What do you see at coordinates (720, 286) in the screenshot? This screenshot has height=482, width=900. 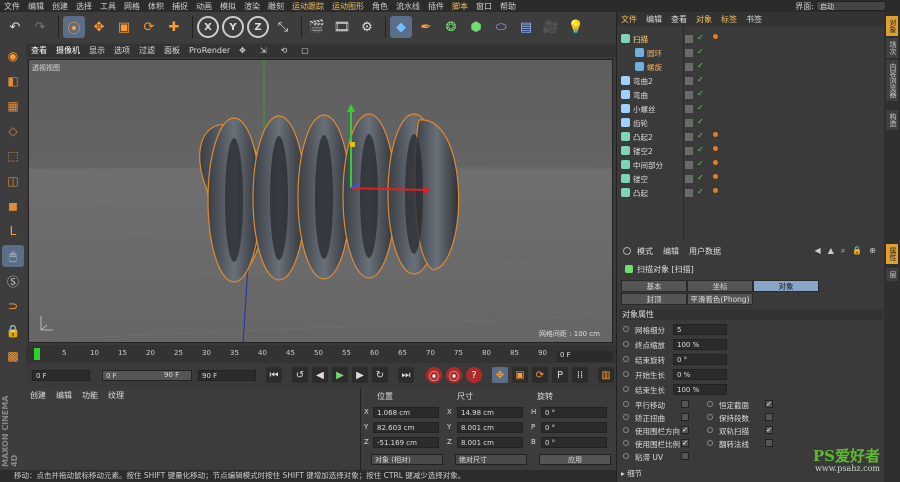 I see `tab-coord: 坐标` at bounding box center [720, 286].